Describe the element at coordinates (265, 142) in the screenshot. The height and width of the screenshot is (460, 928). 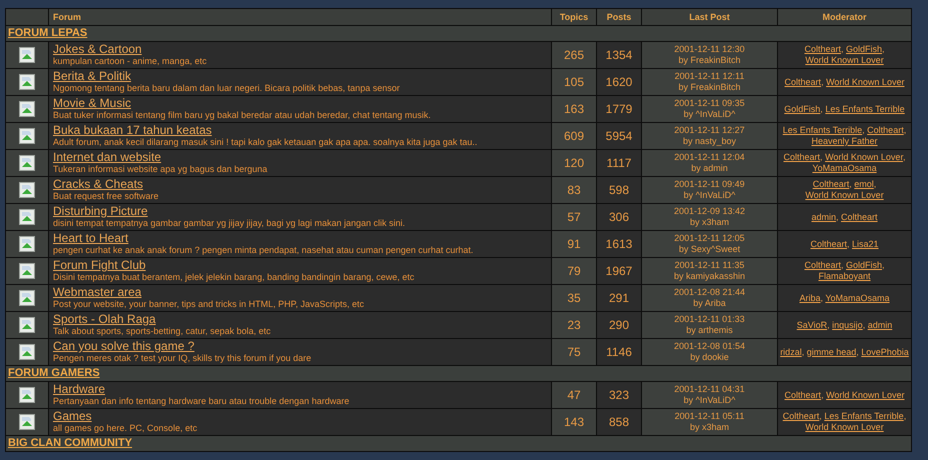
I see `forum-description: Adult forum, anak kecil dilarang masuk sini ! tapi kalo gak ketauan gak apa apa. soalnya kita juga gak tau..` at that location.